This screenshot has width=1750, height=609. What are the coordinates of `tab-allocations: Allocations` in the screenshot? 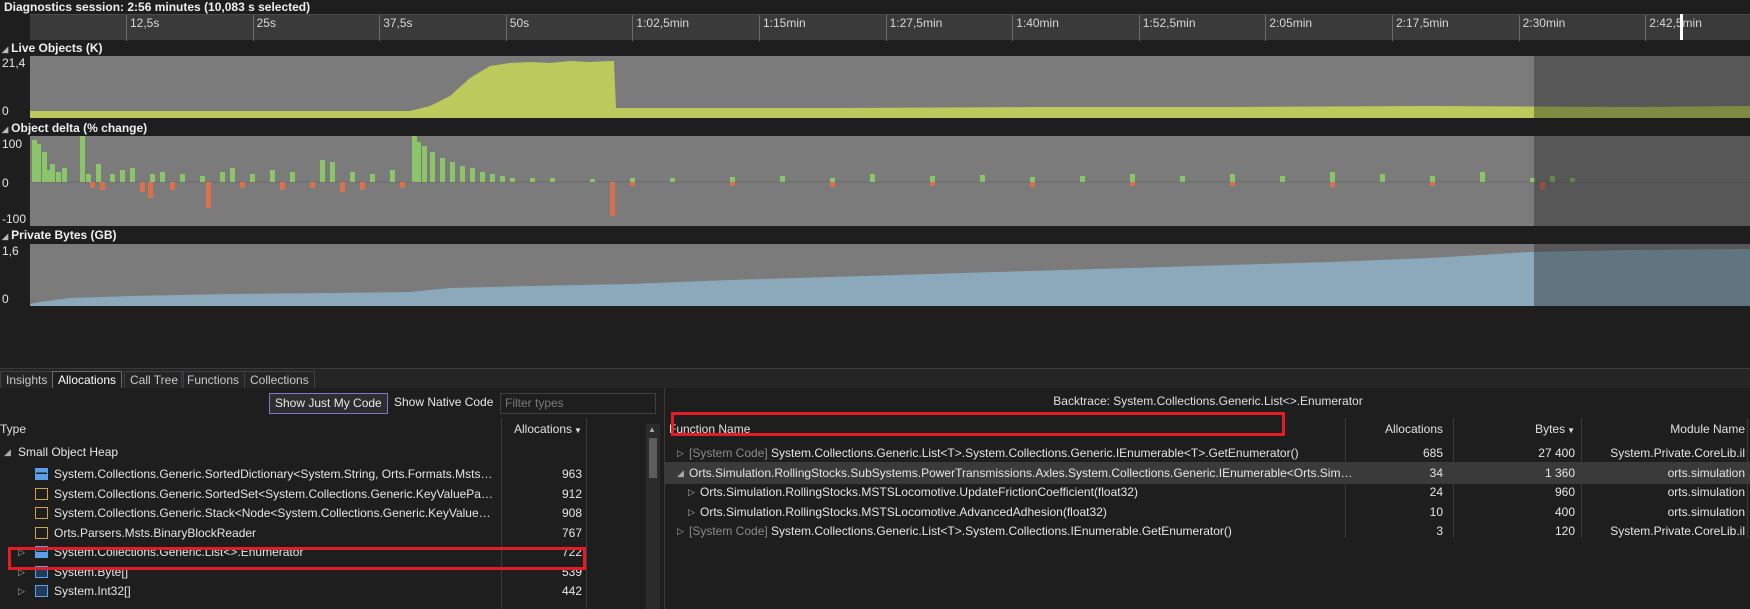 It's located at (87, 380).